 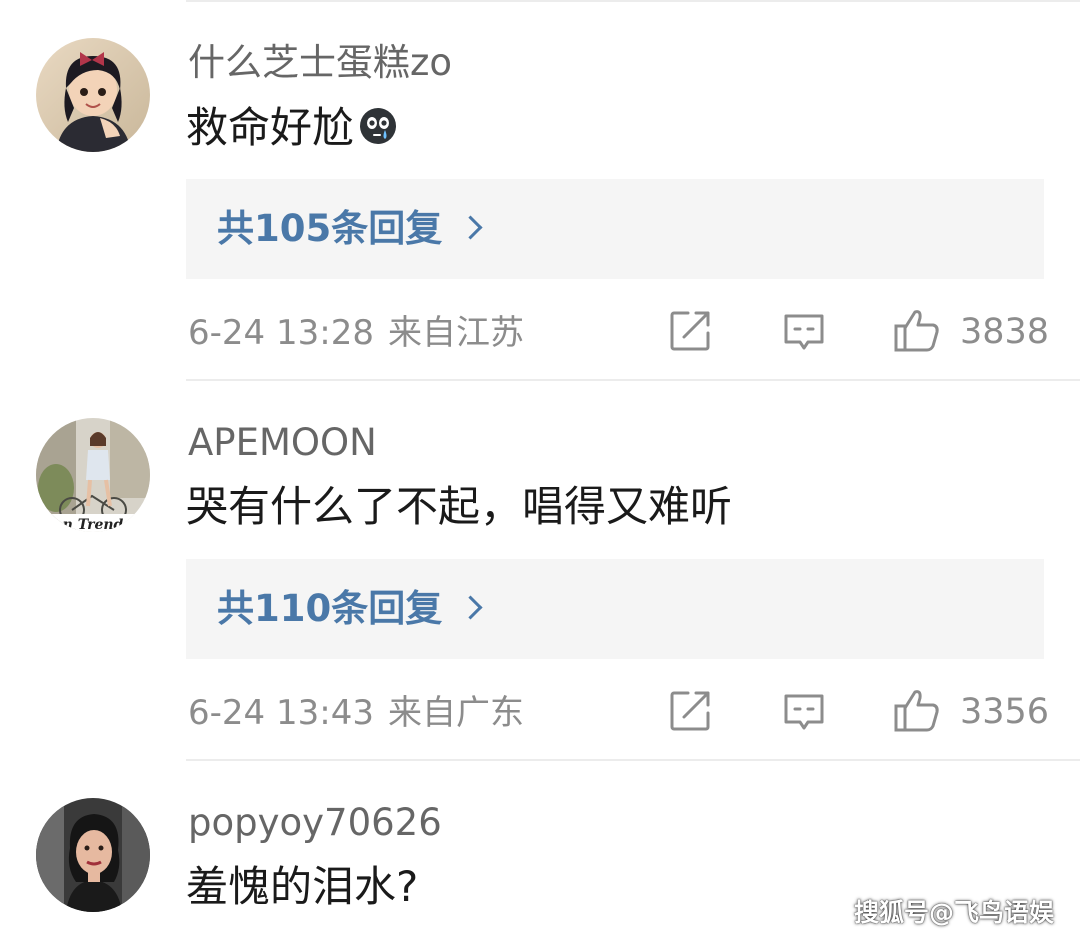 What do you see at coordinates (1005, 332) in the screenshot?
I see `like-count: 3838` at bounding box center [1005, 332].